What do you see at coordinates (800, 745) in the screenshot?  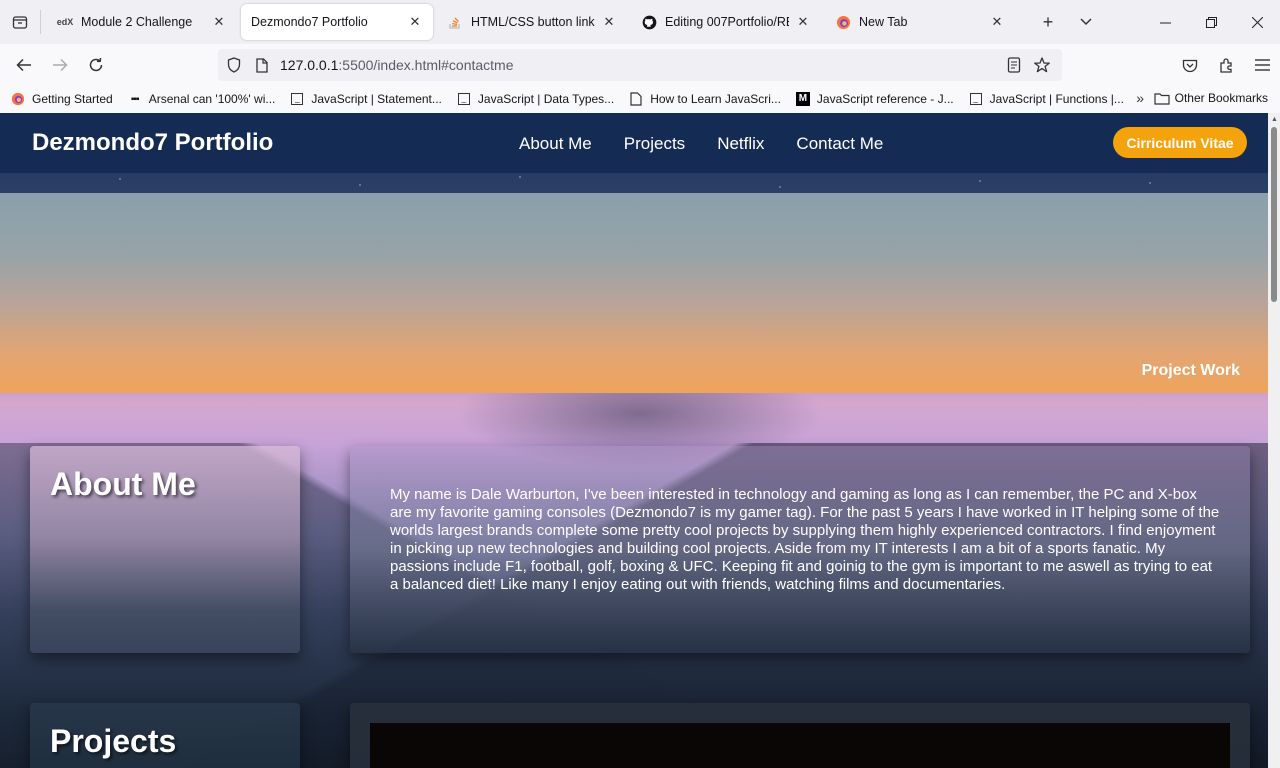 I see `project-preview-image` at bounding box center [800, 745].